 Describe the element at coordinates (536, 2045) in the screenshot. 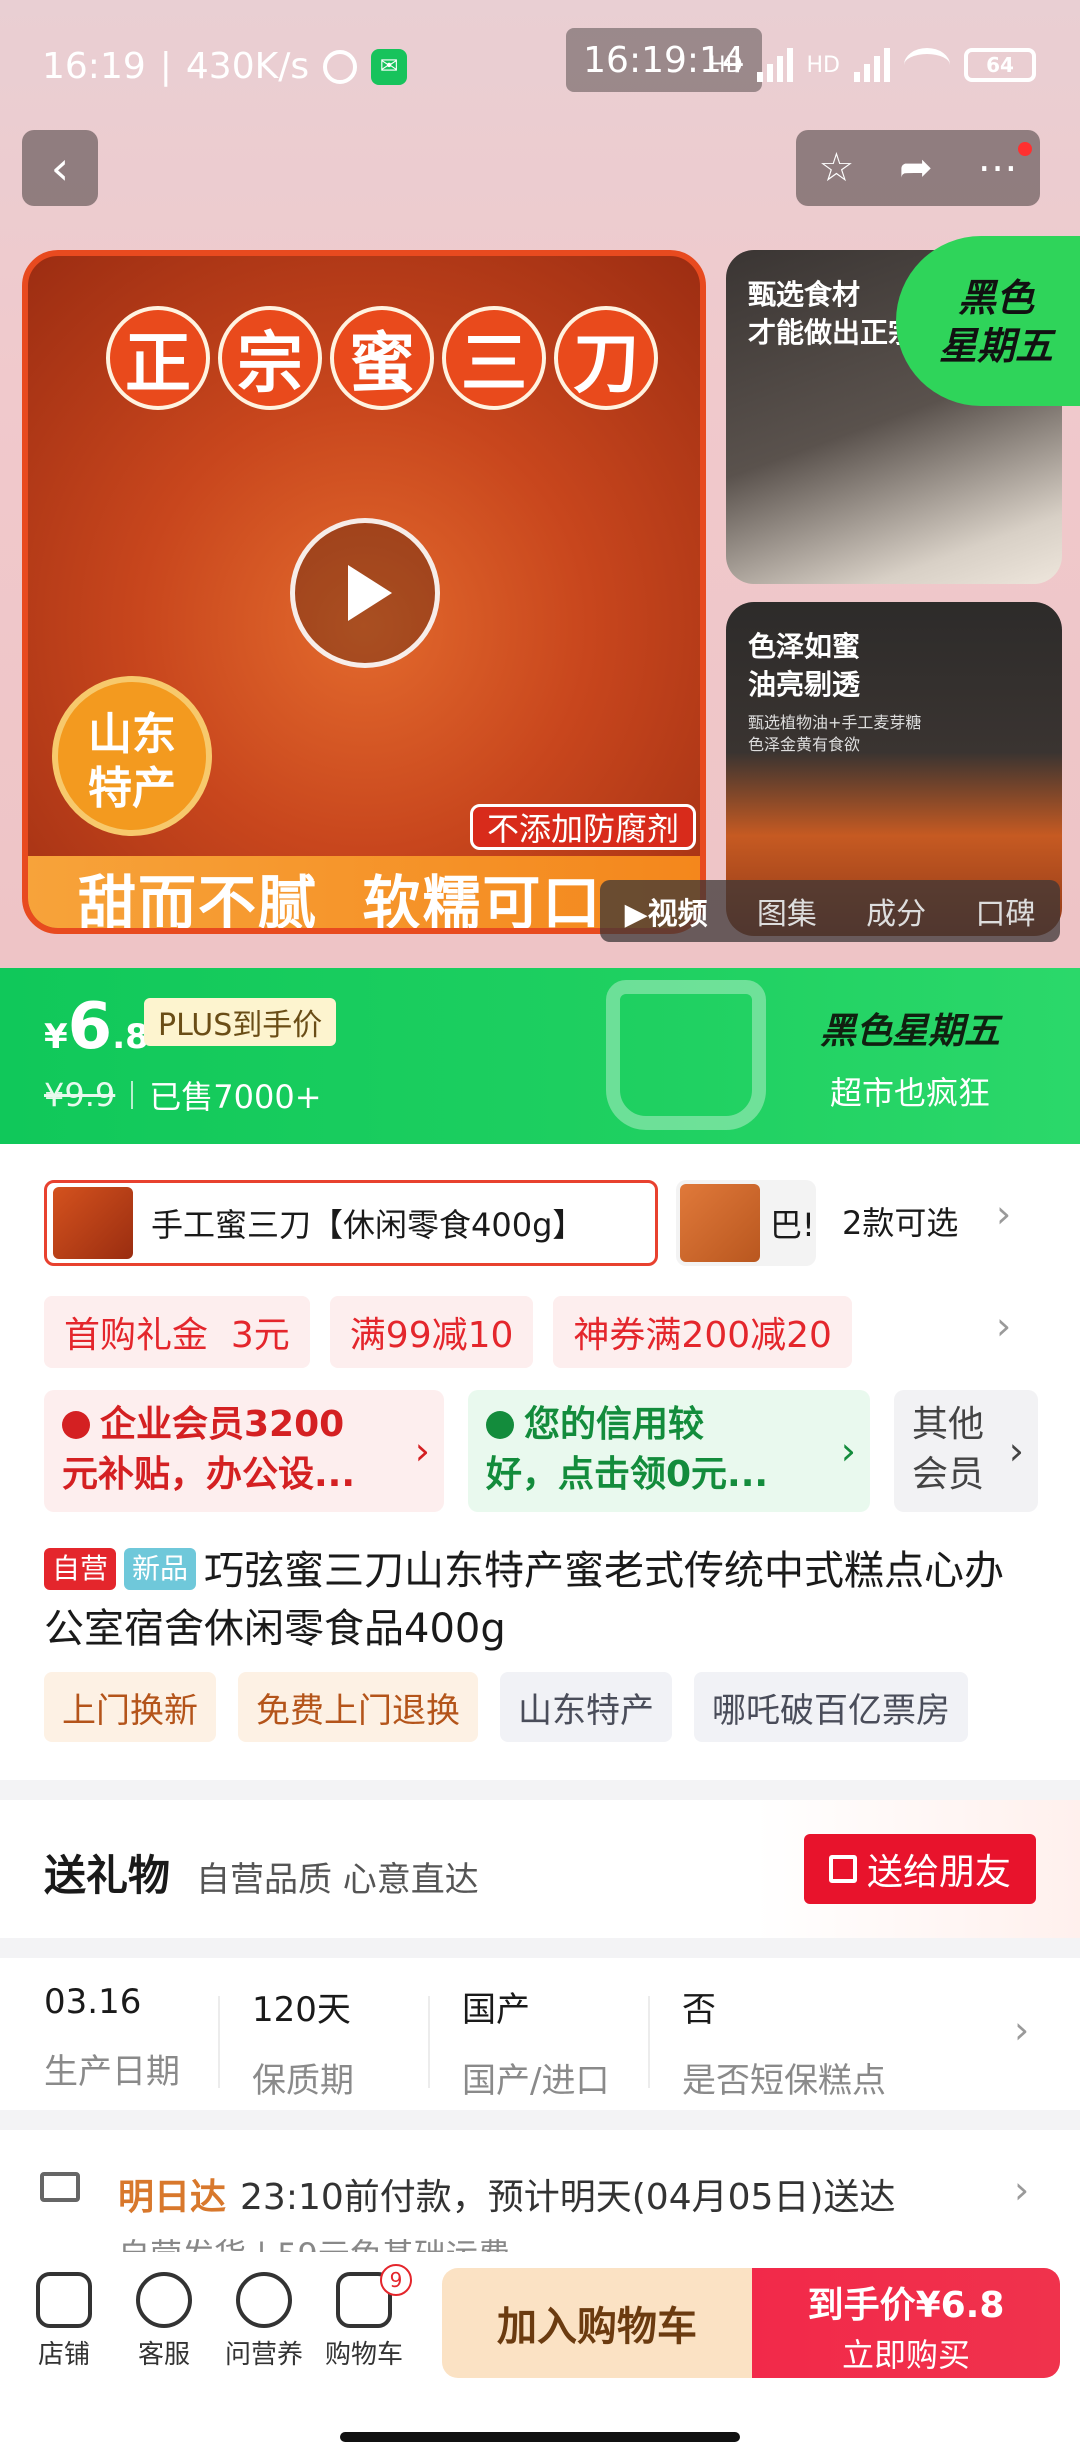

I see `spec-item: 国产 国产/进口` at that location.